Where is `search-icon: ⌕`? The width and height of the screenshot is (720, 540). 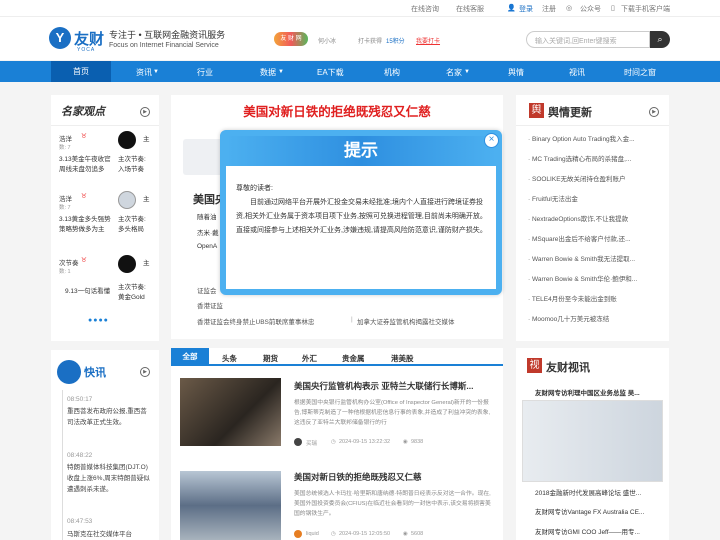 search-icon: ⌕ is located at coordinates (660, 39).